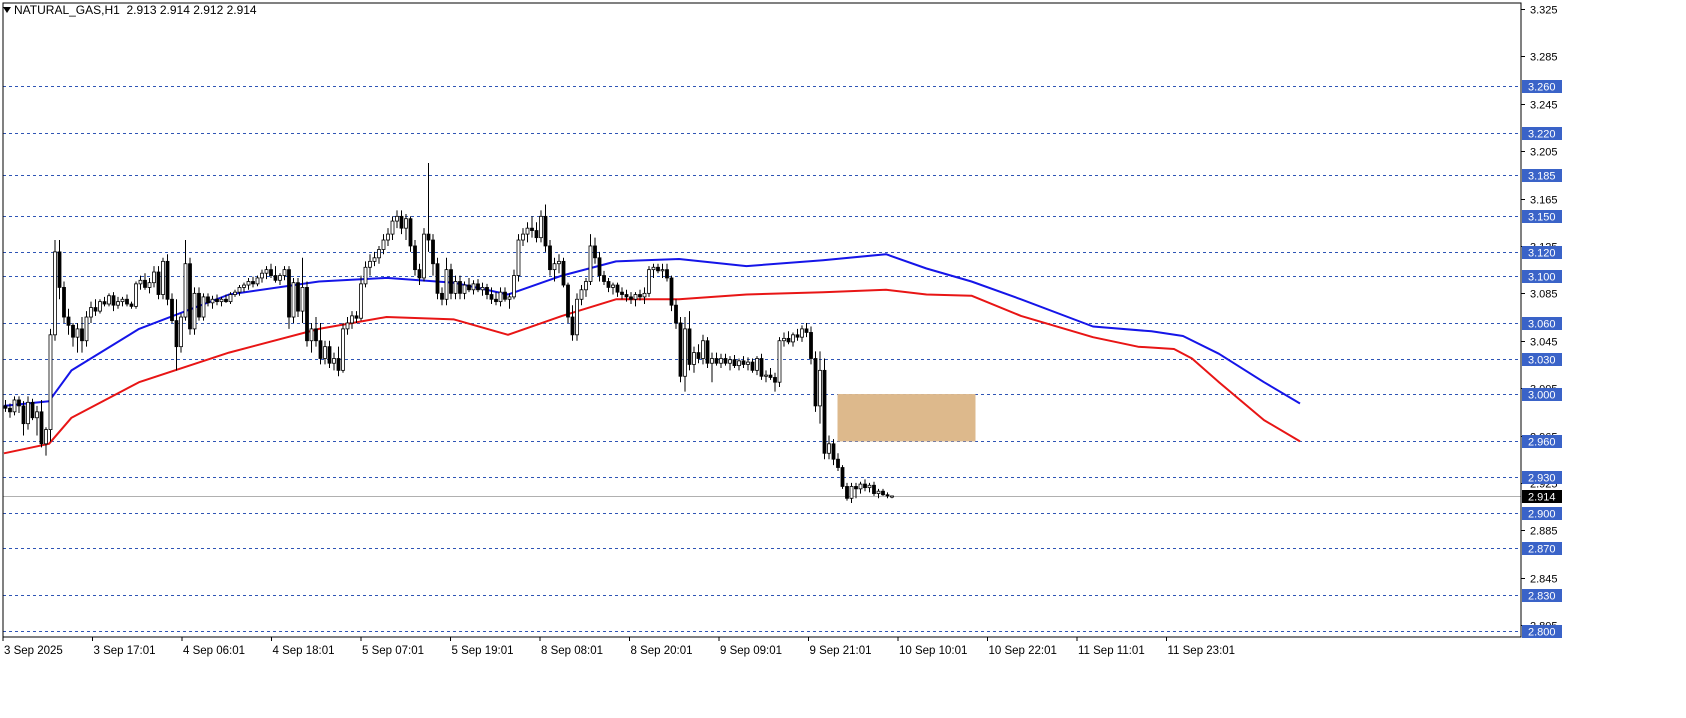 Image resolution: width=1686 pixels, height=718 pixels. Describe the element at coordinates (841, 651) in the screenshot. I see `x-tick-label: 9 Sep 21:01` at that location.